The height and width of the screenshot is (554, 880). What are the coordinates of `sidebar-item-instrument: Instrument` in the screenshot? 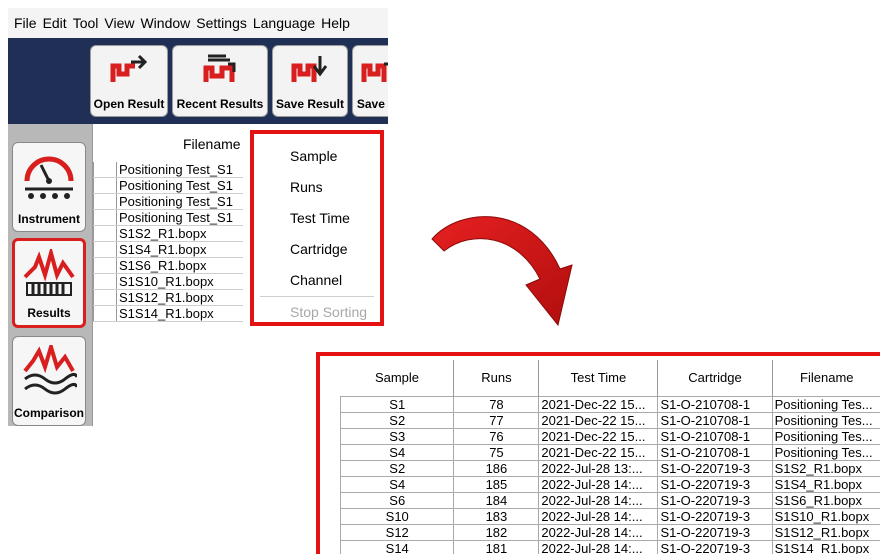 It's located at (49, 187).